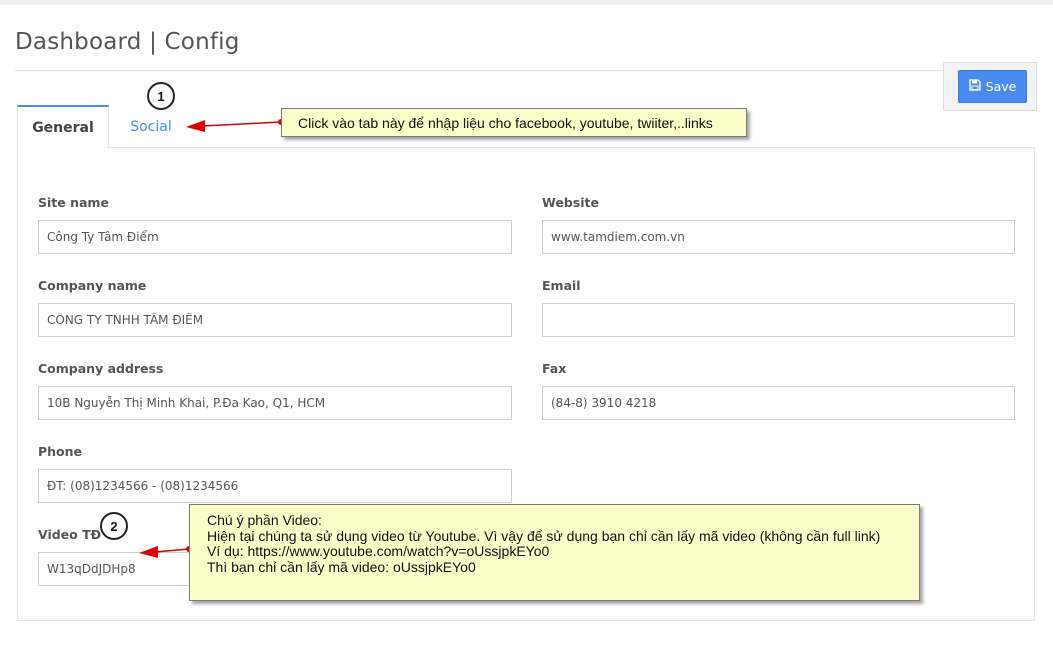  I want to click on fax-input, so click(778, 403).